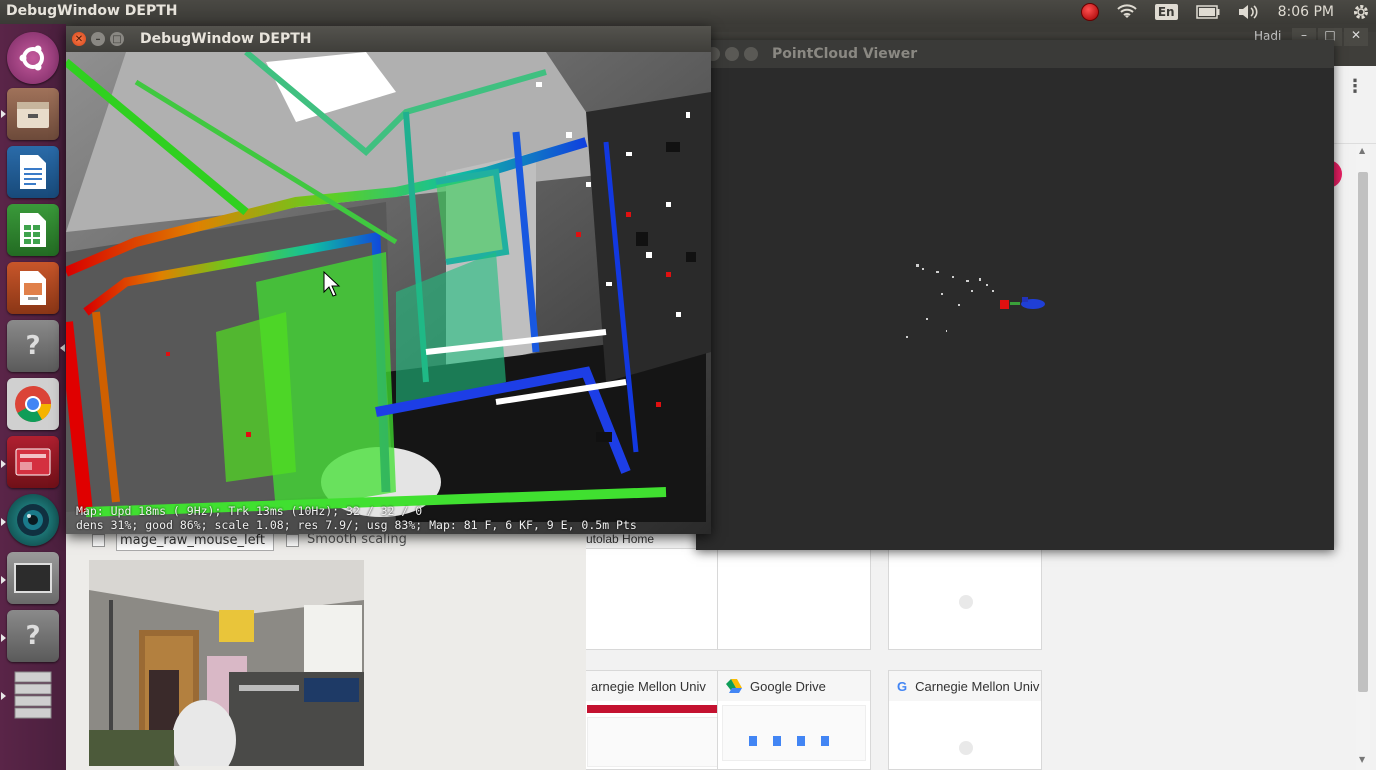 Image resolution: width=1376 pixels, height=770 pixels. What do you see at coordinates (1355, 86) in the screenshot?
I see `chrome-menu-icon: ⋮` at bounding box center [1355, 86].